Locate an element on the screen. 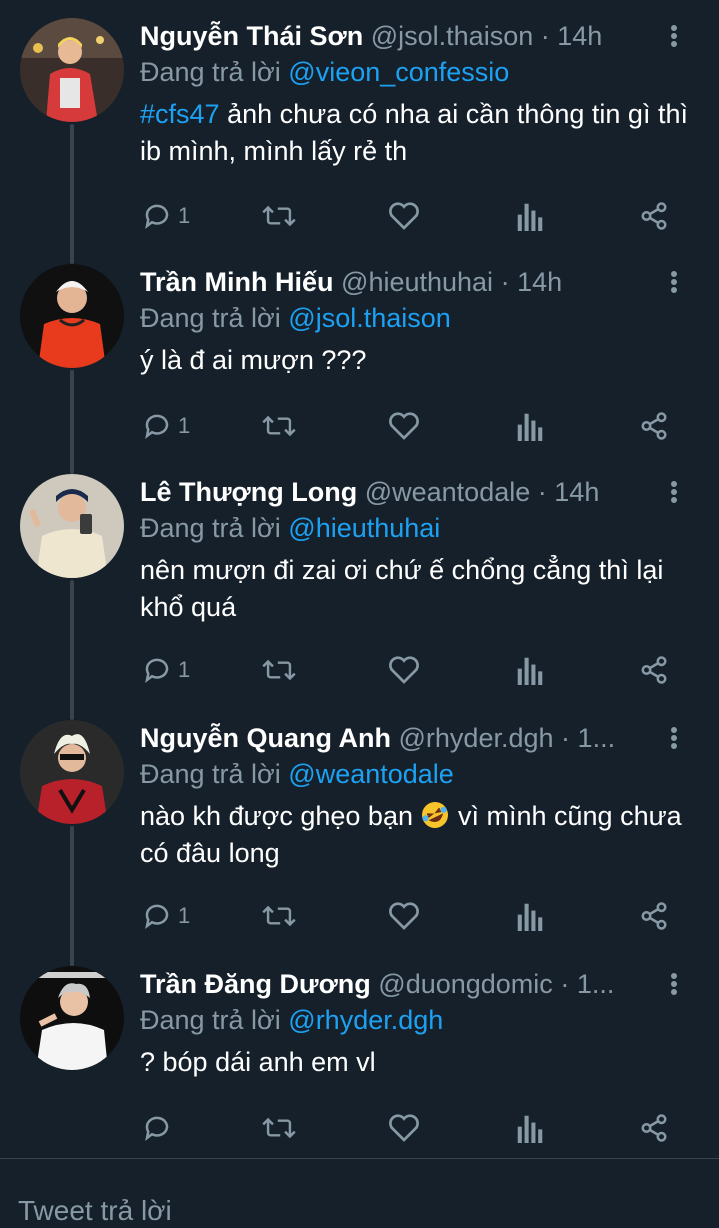  author-handle: @jsol.thaison is located at coordinates (452, 36).